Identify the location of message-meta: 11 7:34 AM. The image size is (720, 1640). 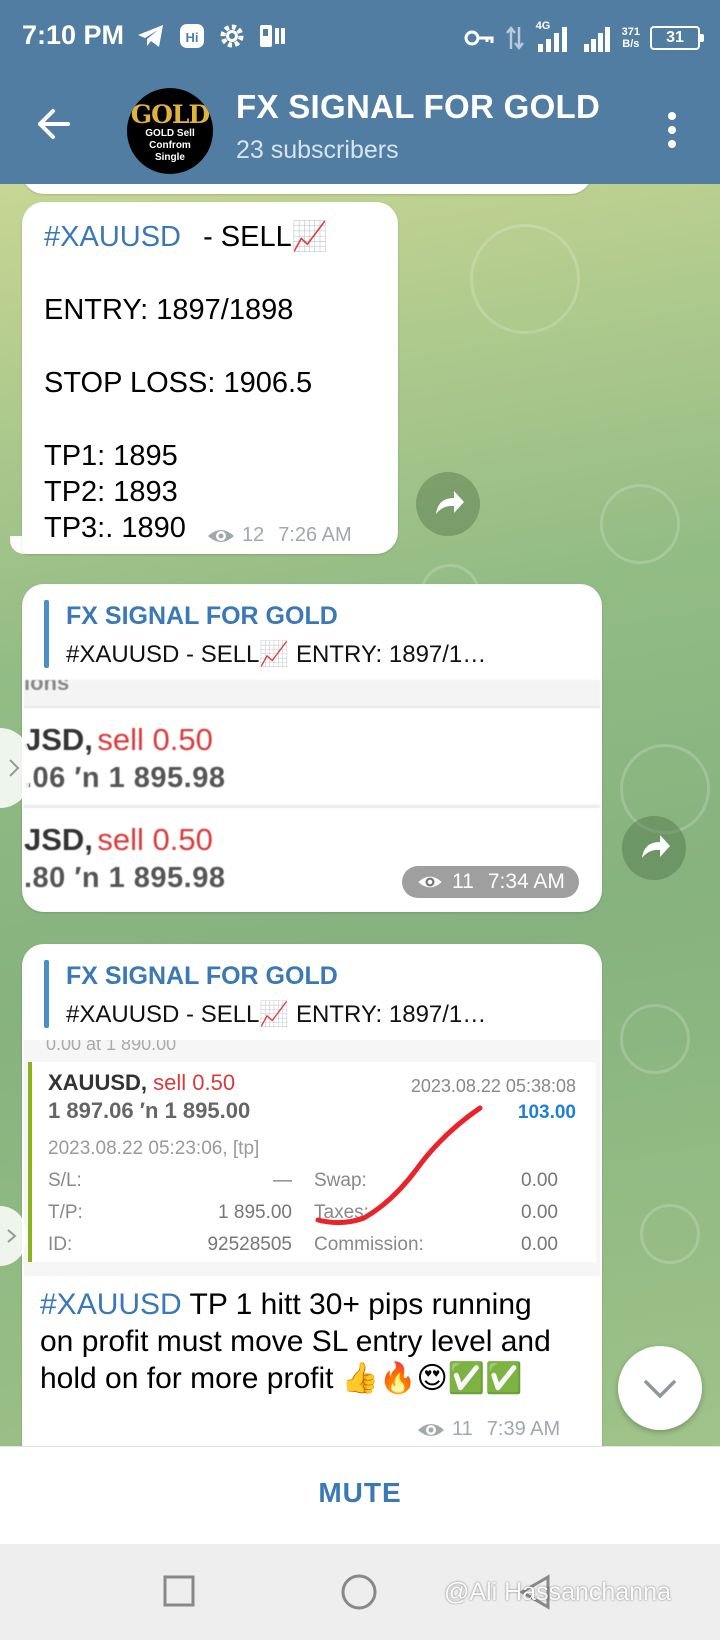
(490, 882).